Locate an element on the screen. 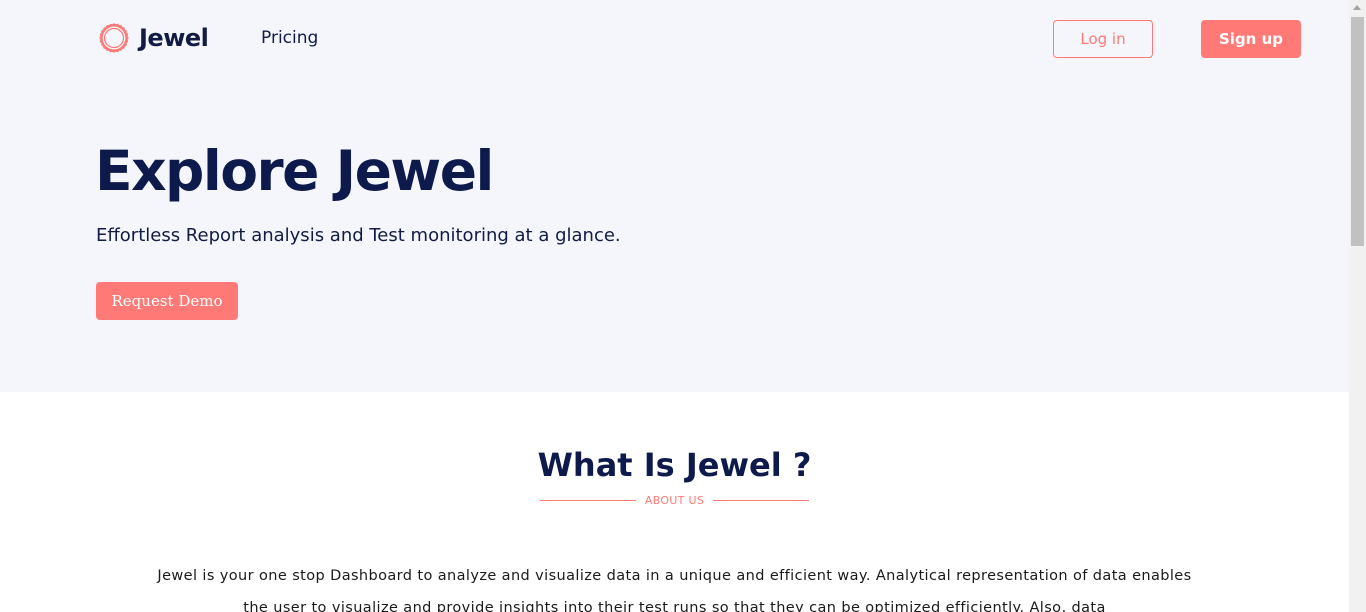 The image size is (1366, 612). about-title: What Is Jewel ? is located at coordinates (674, 465).